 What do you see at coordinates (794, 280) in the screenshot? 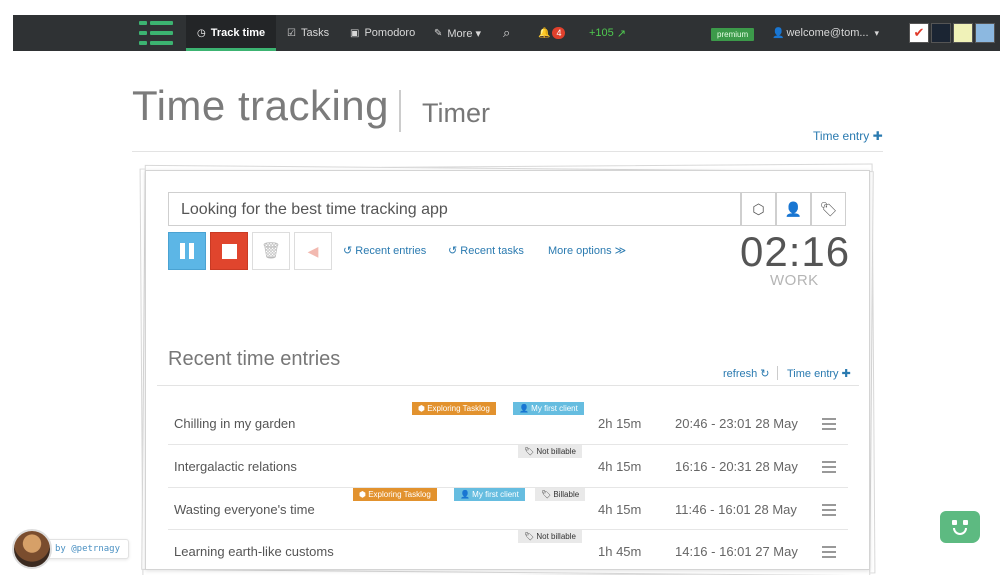
I see `timer-mode-label: WORK` at bounding box center [794, 280].